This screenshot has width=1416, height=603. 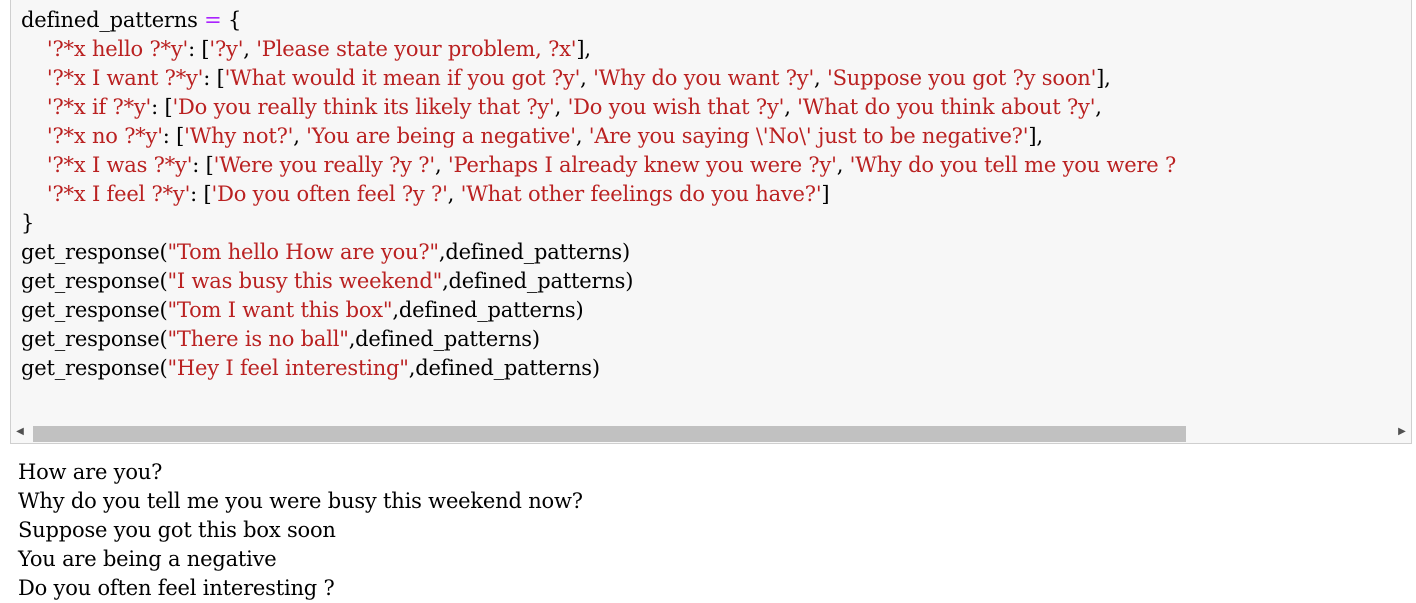 What do you see at coordinates (118, 194) in the screenshot?
I see `string-token: '?*x I feel ?*y'` at bounding box center [118, 194].